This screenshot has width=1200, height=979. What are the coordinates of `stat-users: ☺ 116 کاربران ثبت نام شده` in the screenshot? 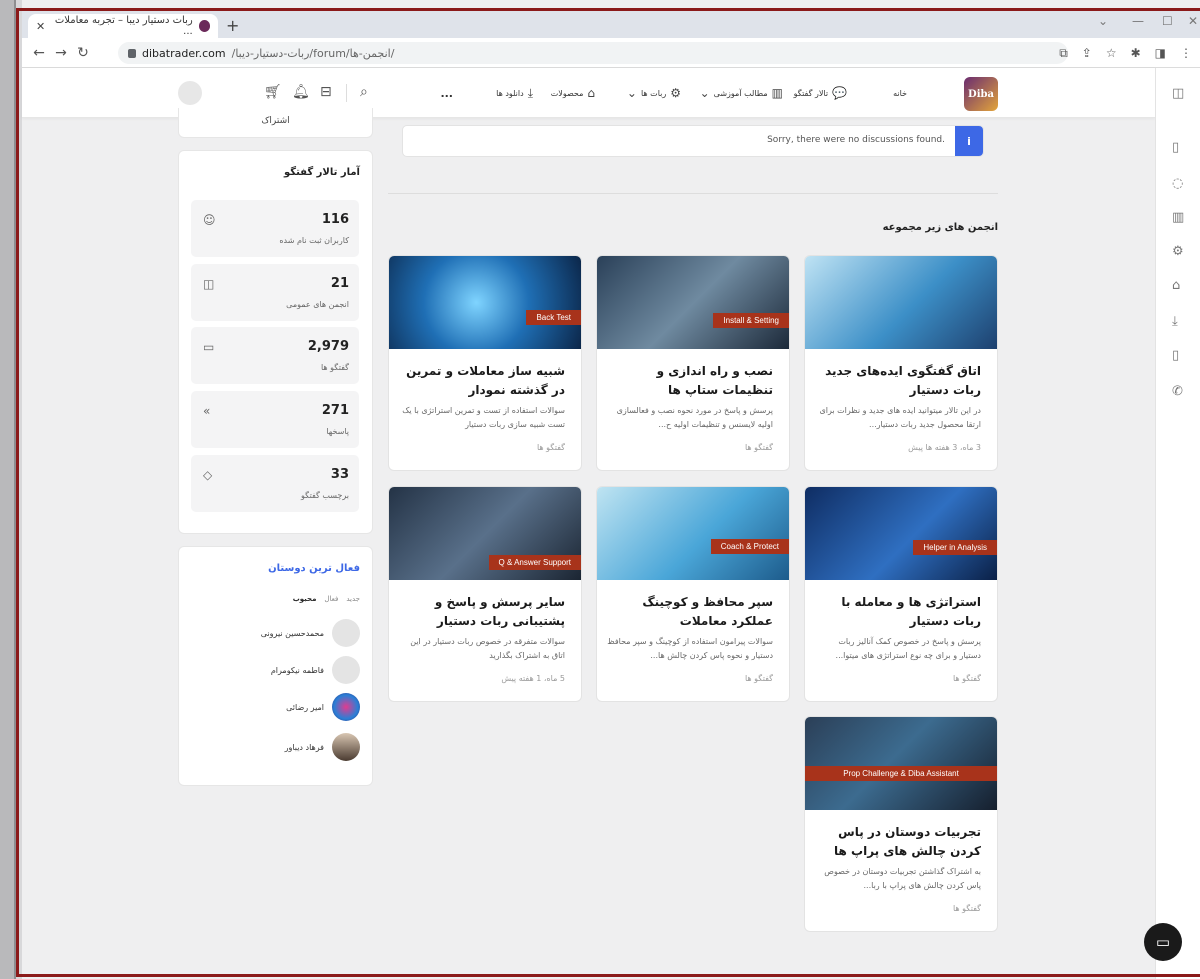 It's located at (275, 228).